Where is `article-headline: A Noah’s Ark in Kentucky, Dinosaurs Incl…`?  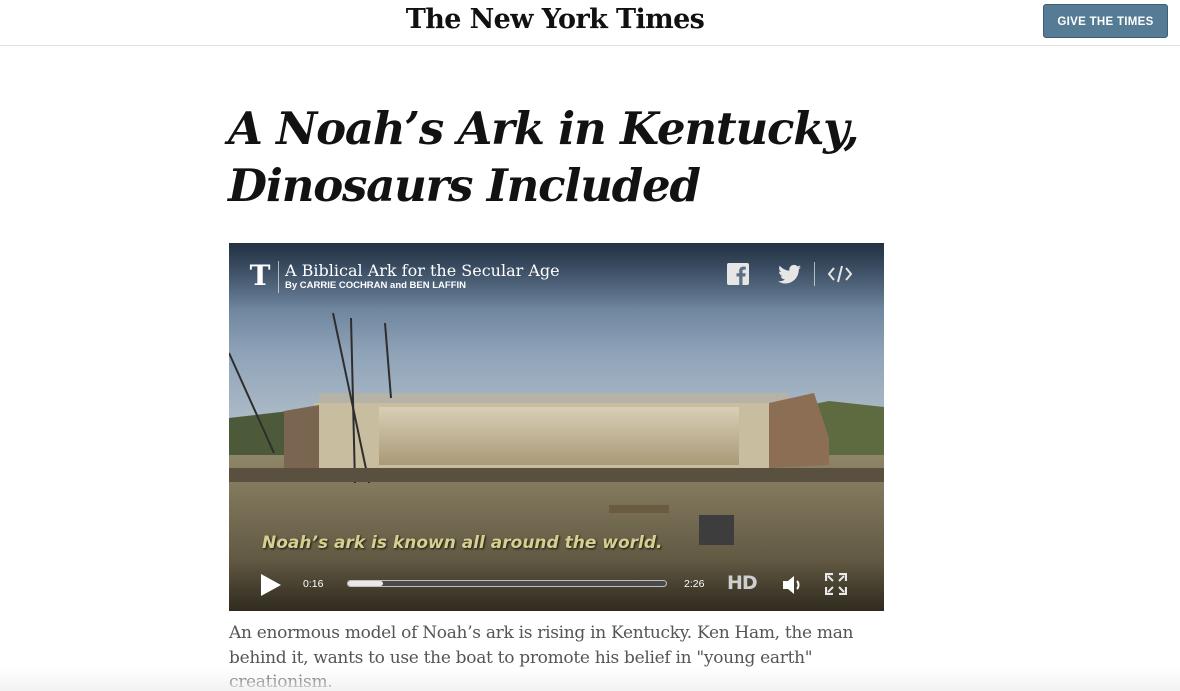
article-headline: A Noah’s Ark in Kentucky, Dinosaurs Incl… is located at coordinates (543, 157).